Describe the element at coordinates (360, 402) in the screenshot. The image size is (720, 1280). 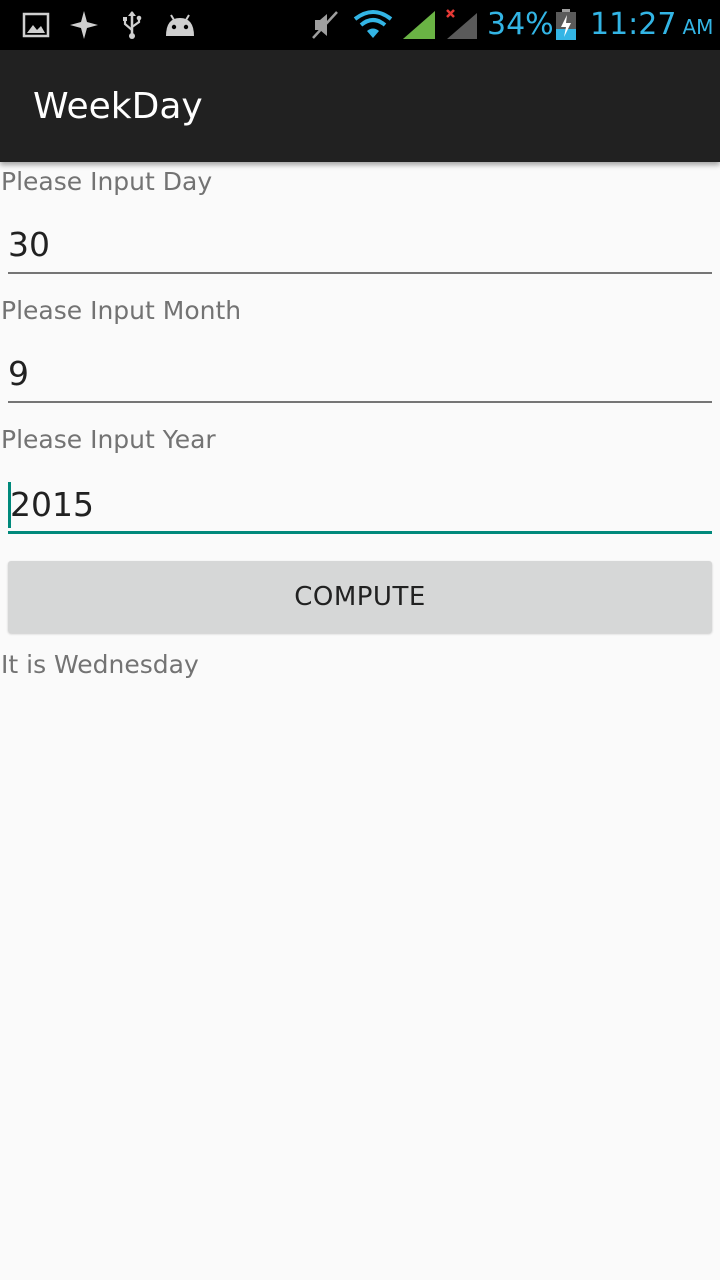
I see `month-input-underline` at that location.